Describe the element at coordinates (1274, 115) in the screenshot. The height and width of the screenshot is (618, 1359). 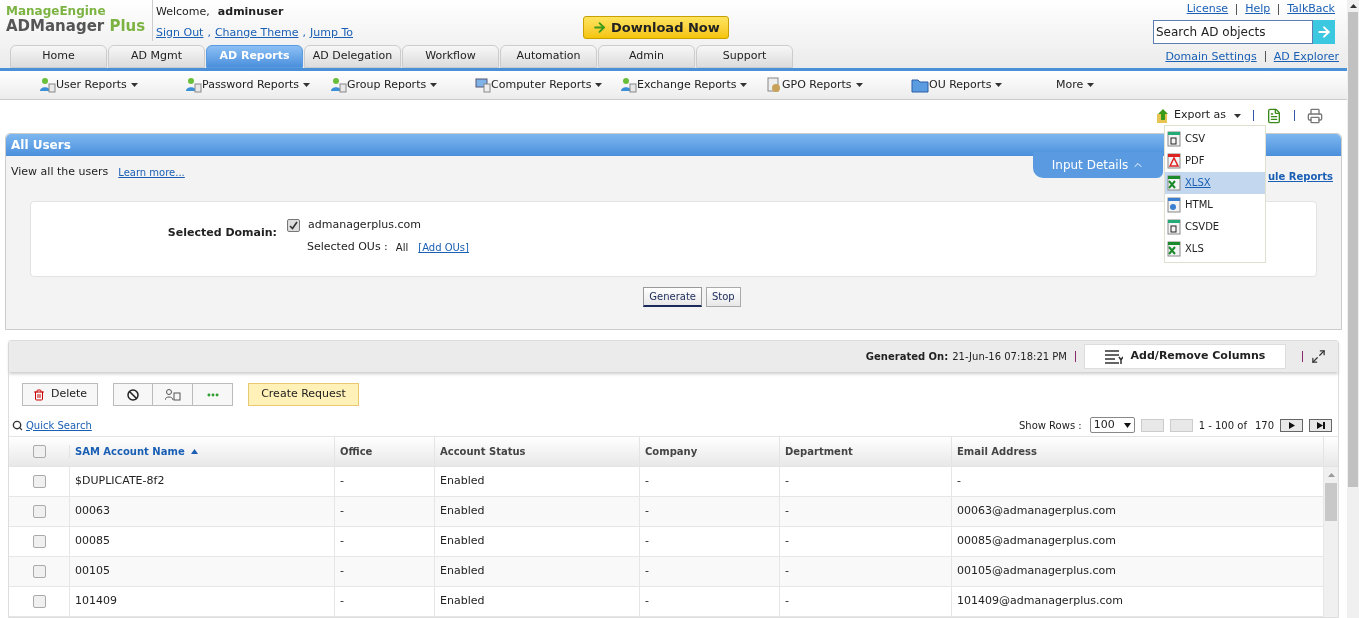
I see `document-icon` at that location.